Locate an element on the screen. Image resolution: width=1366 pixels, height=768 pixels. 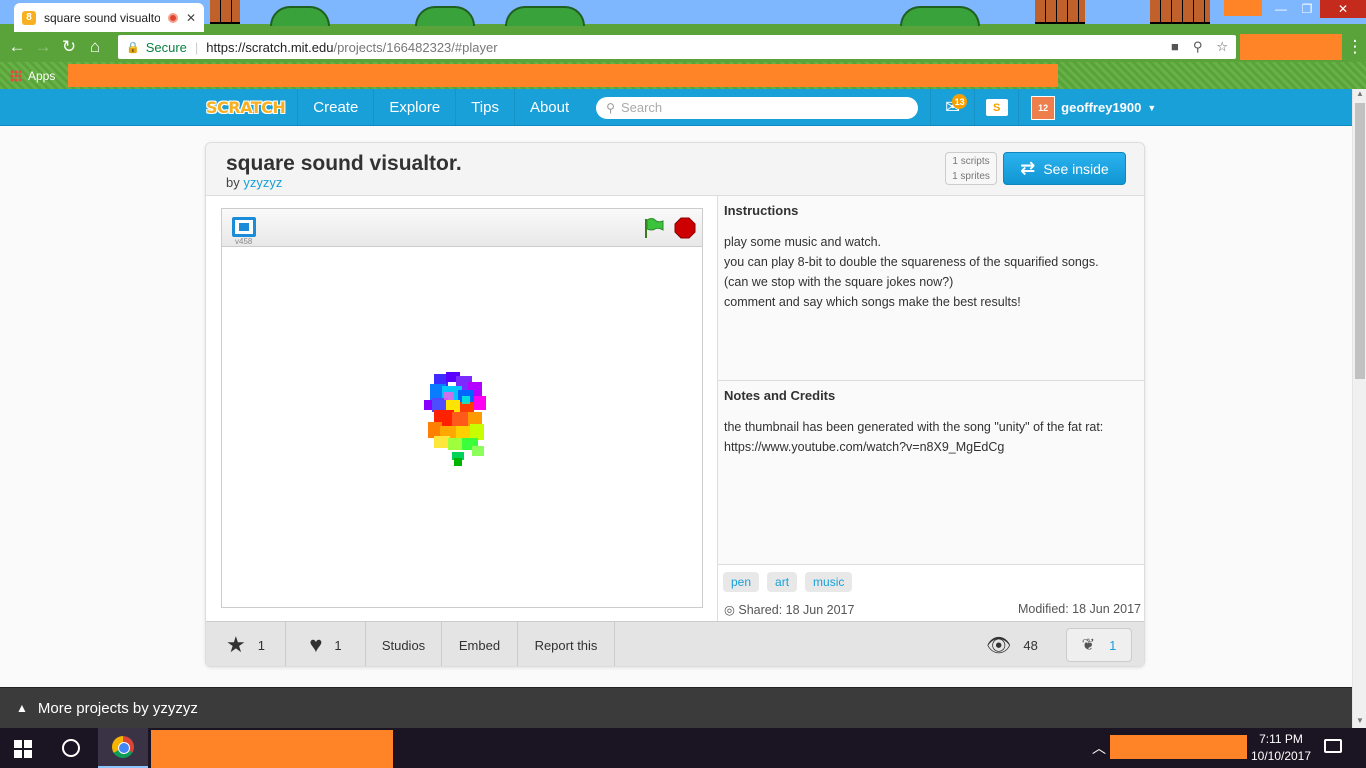
chrome-icon is located at coordinates (123, 747).